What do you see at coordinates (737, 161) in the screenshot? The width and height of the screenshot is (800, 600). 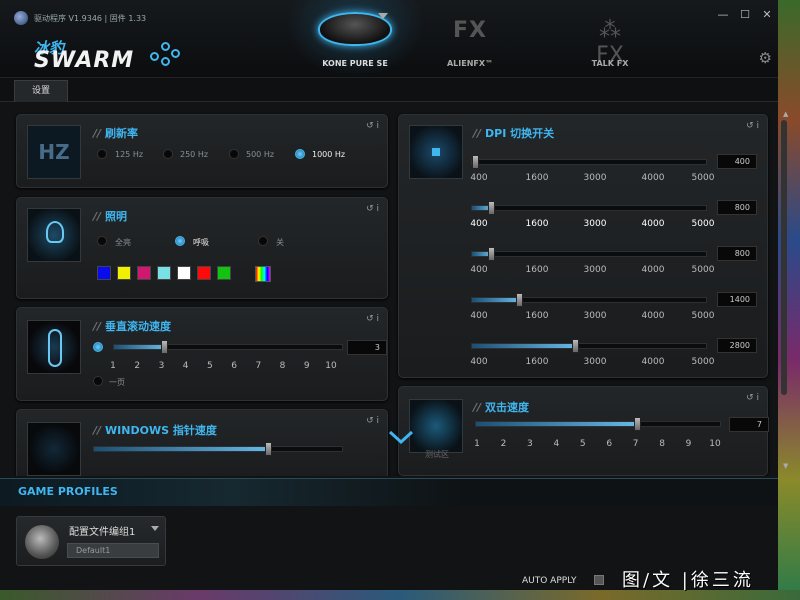 I see `dpi-level-value: 400` at bounding box center [737, 161].